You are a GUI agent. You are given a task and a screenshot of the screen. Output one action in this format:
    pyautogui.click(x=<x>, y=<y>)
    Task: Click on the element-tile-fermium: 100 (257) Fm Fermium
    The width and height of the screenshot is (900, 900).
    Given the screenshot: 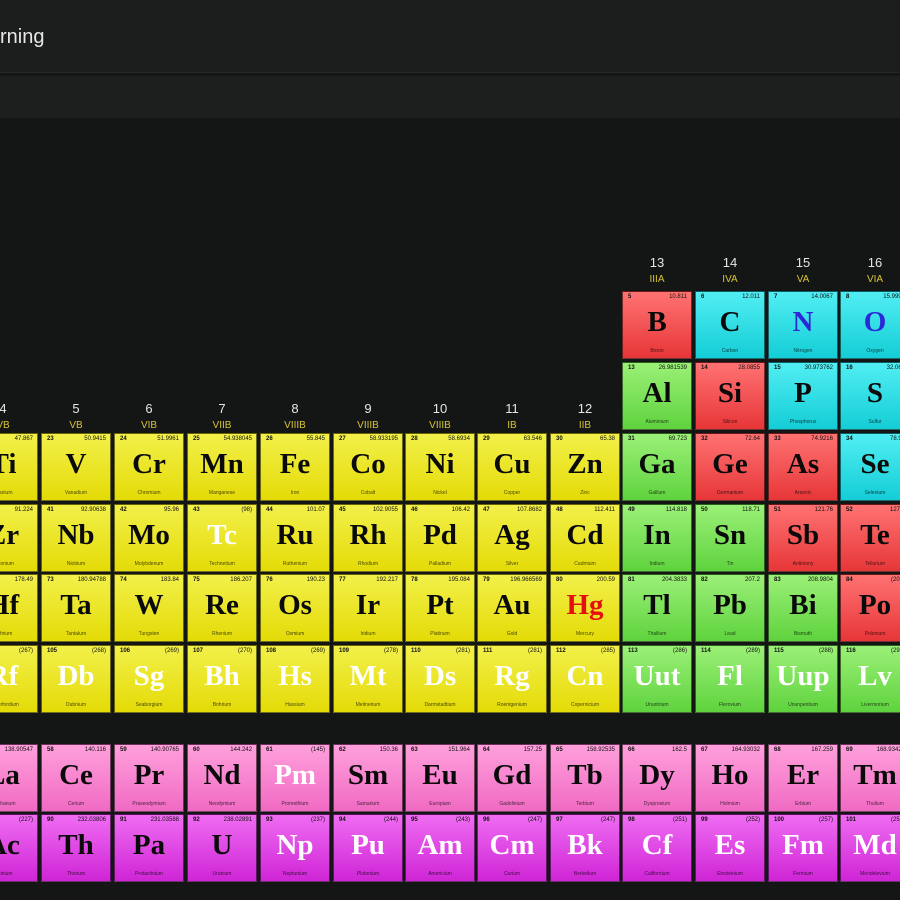 What is the action you would take?
    pyautogui.click(x=803, y=848)
    